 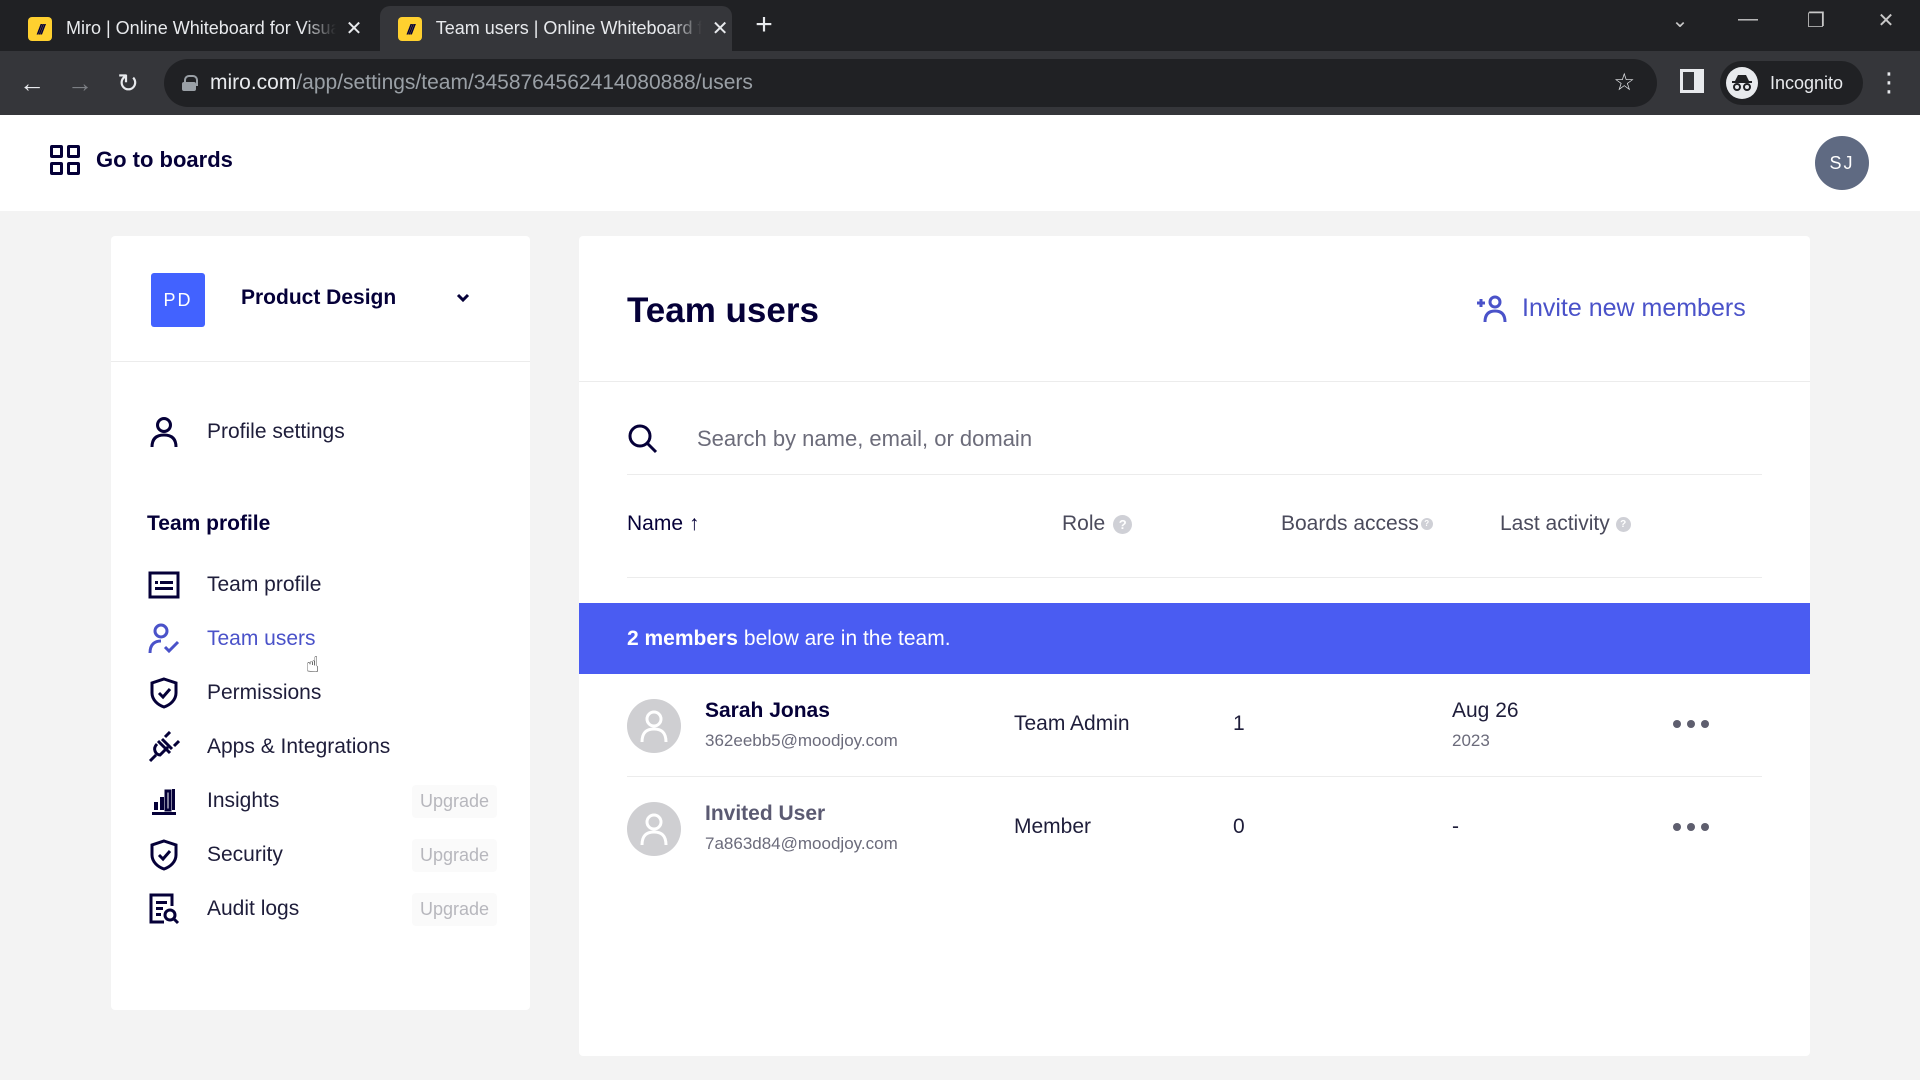 I want to click on sidebar-item-label: Security, so click(x=245, y=854).